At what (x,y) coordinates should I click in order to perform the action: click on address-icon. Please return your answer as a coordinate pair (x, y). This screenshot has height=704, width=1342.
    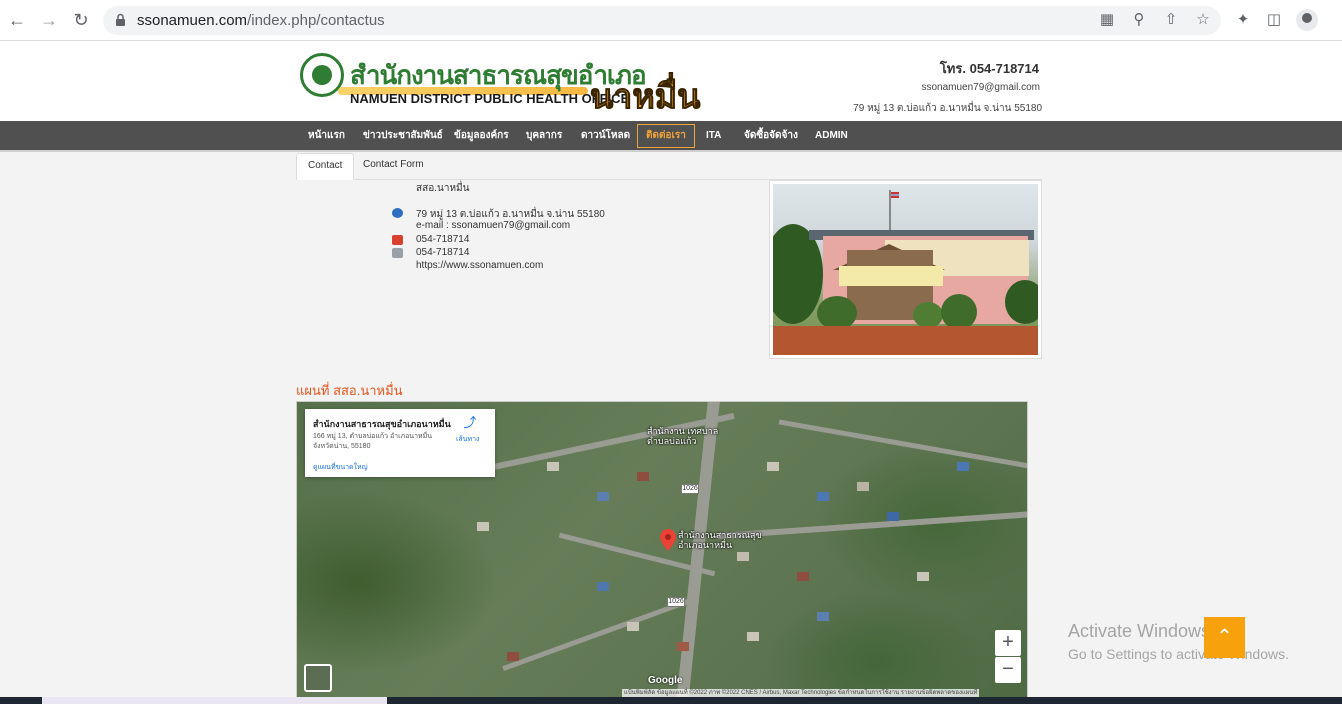
    Looking at the image, I should click on (397, 213).